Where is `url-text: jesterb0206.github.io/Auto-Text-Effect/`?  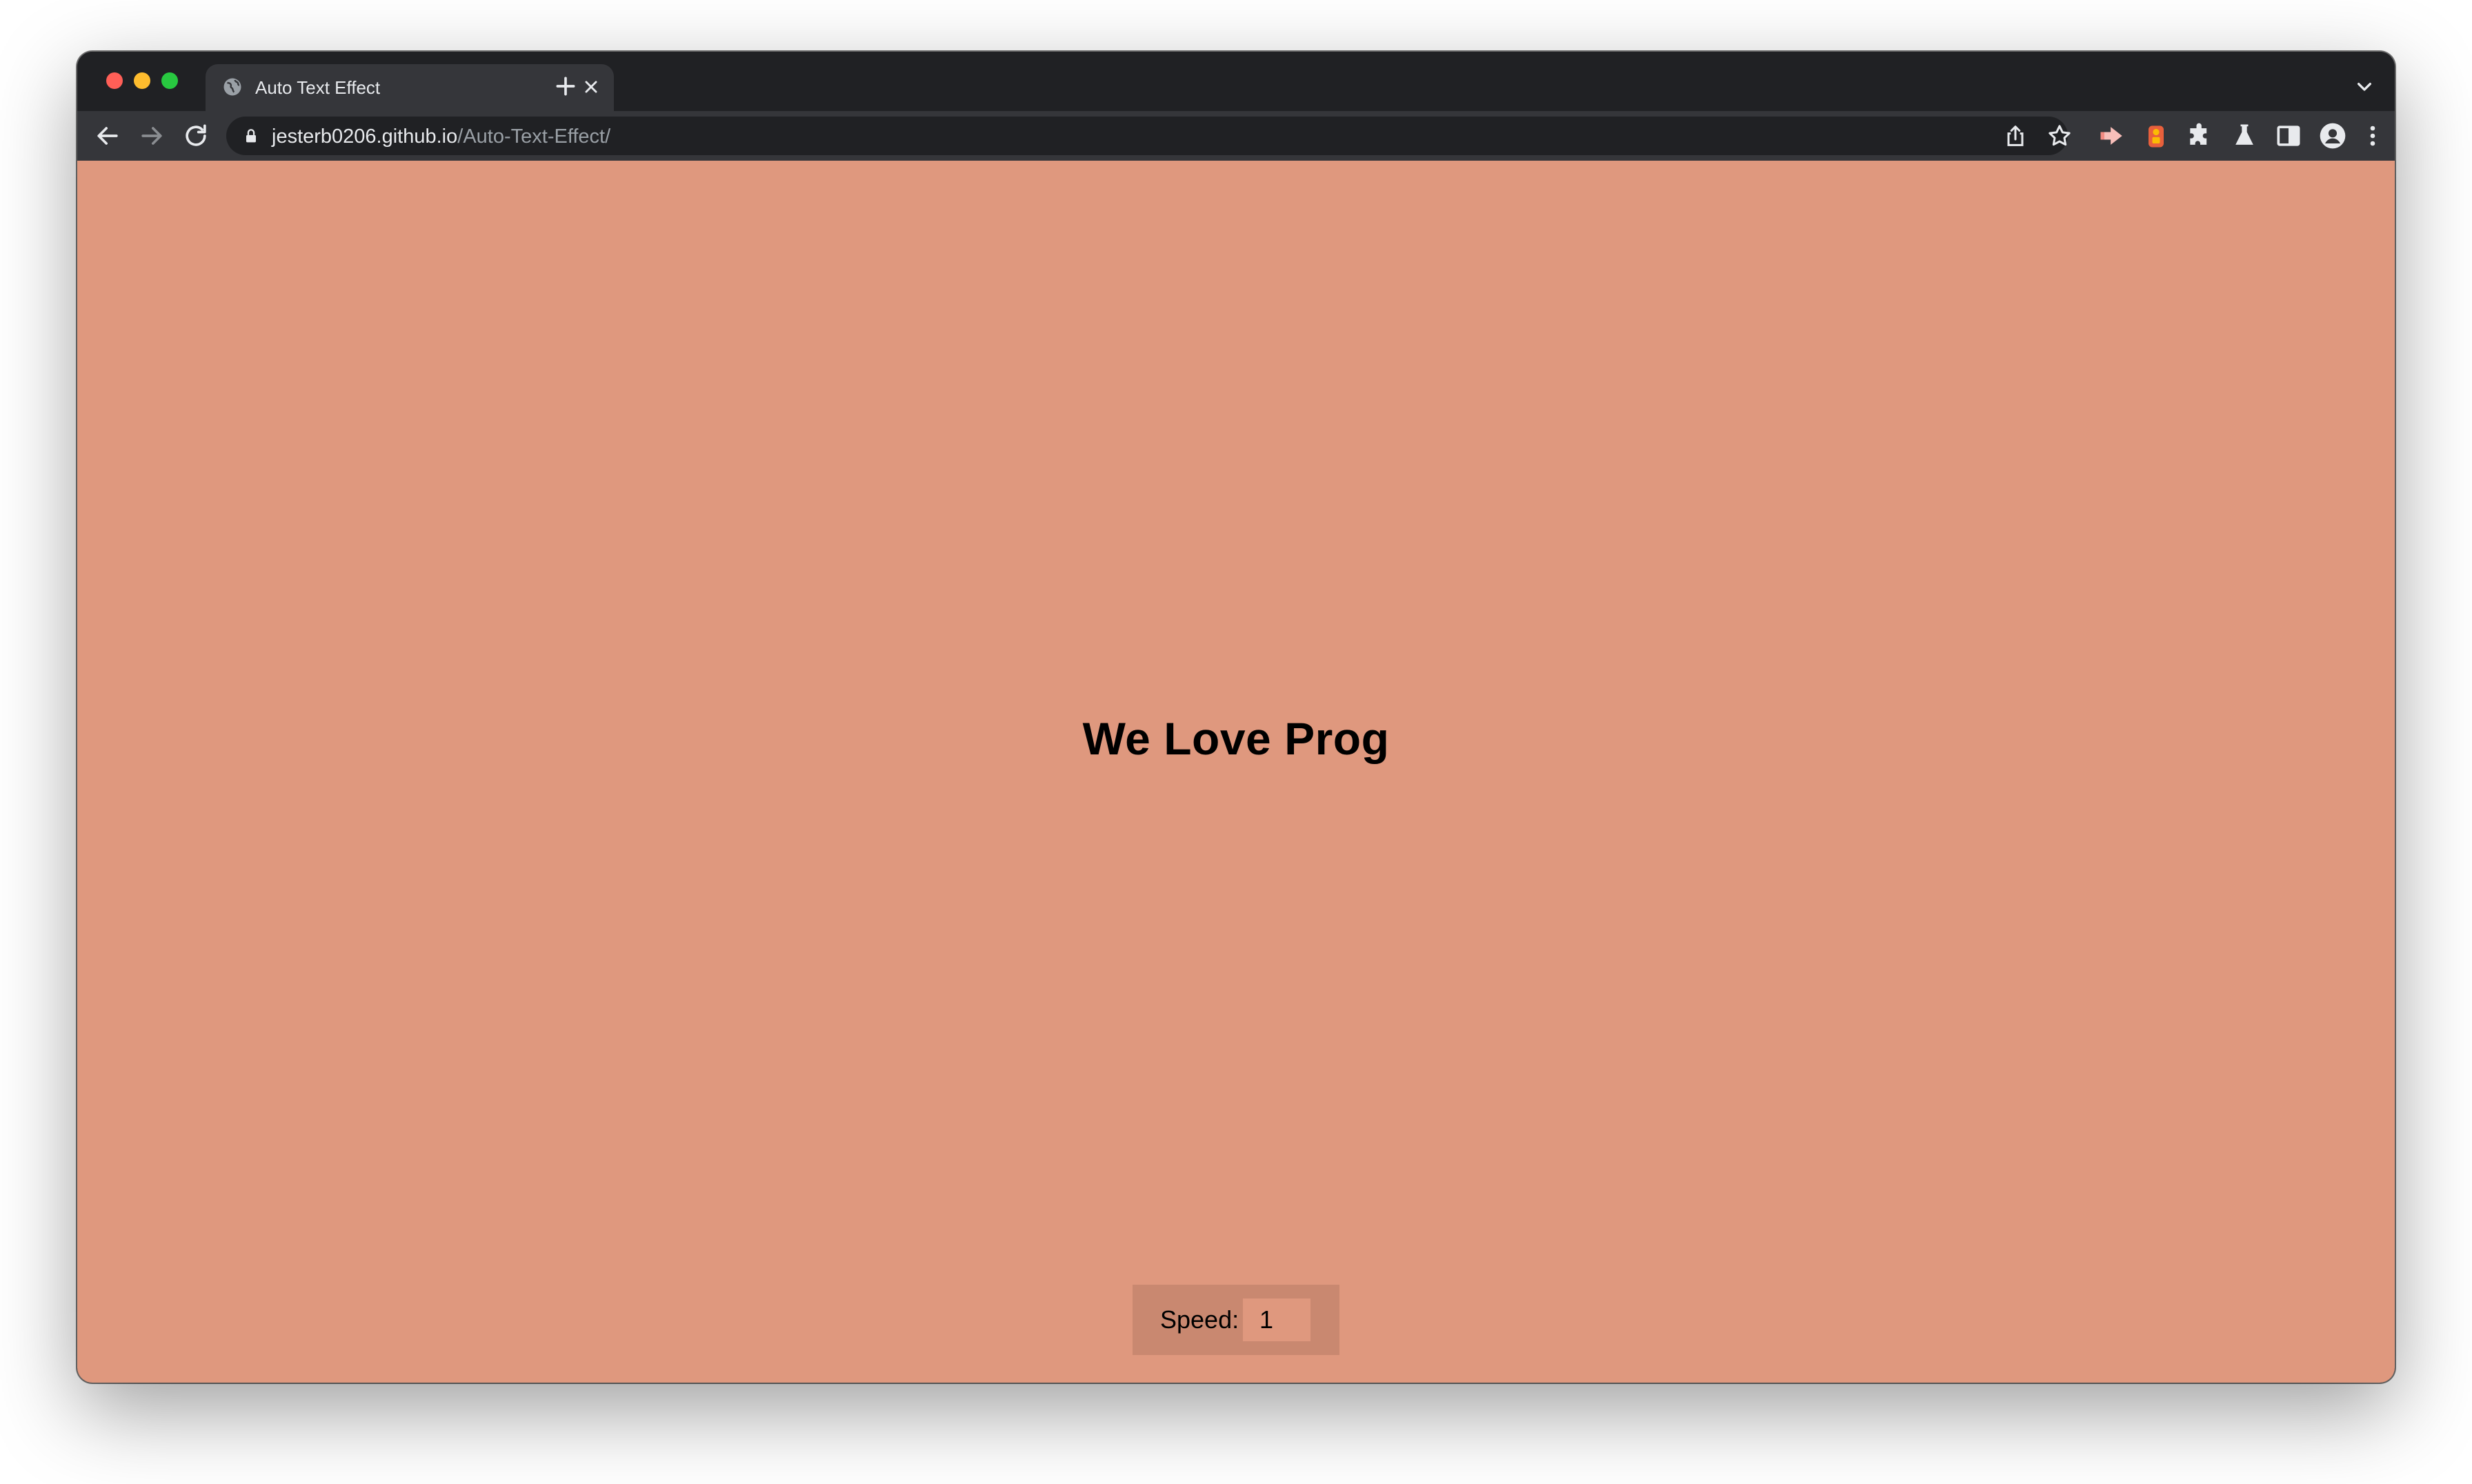
url-text: jesterb0206.github.io/Auto-Text-Effect/ is located at coordinates (441, 137).